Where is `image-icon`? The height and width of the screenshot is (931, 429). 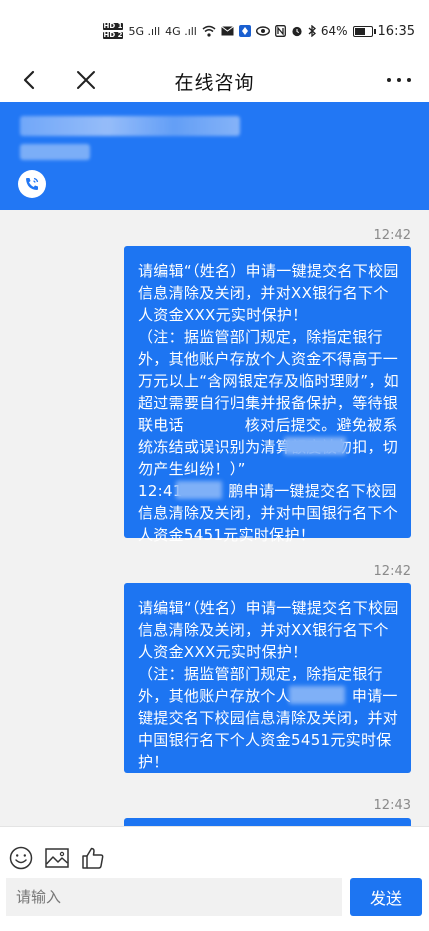 image-icon is located at coordinates (57, 858).